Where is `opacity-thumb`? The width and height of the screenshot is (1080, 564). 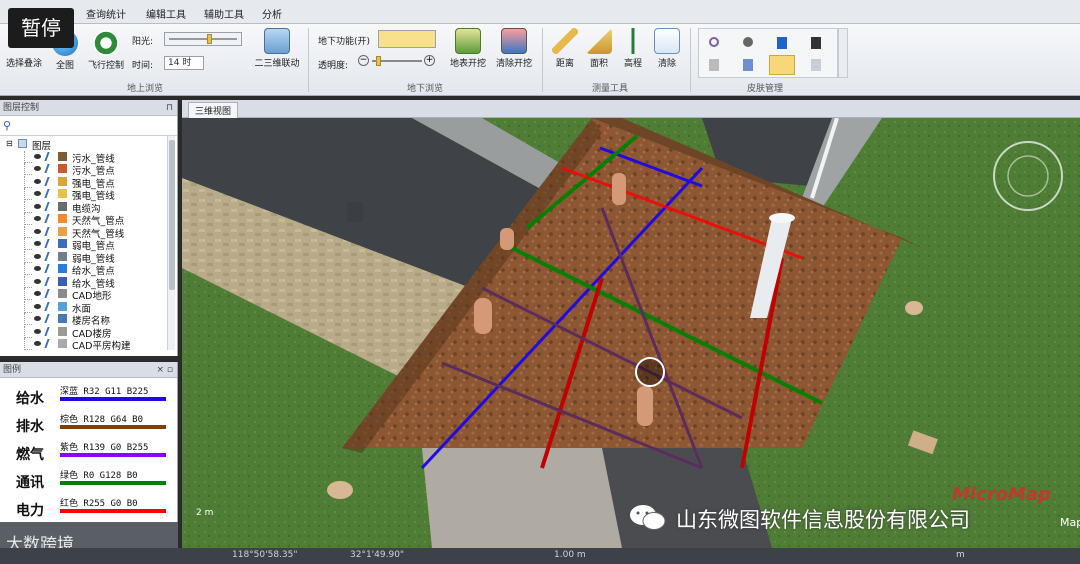 opacity-thumb is located at coordinates (378, 61).